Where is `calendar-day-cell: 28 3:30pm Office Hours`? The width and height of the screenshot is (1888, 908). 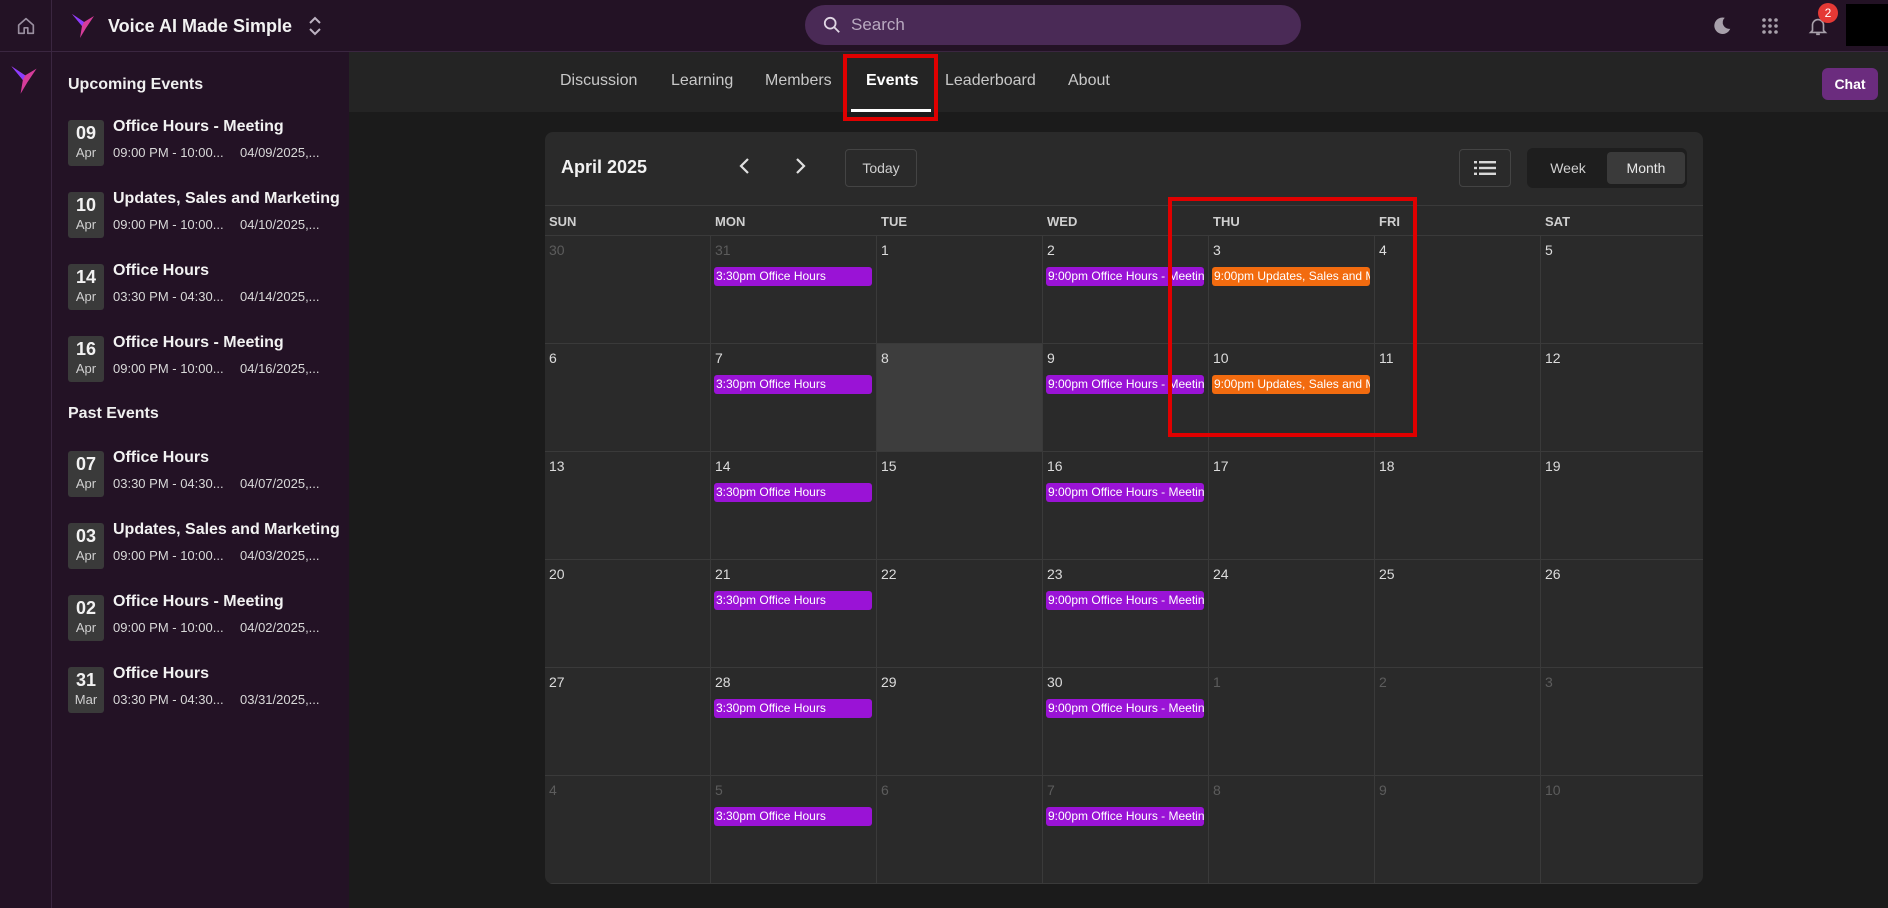 calendar-day-cell: 28 3:30pm Office Hours is located at coordinates (794, 722).